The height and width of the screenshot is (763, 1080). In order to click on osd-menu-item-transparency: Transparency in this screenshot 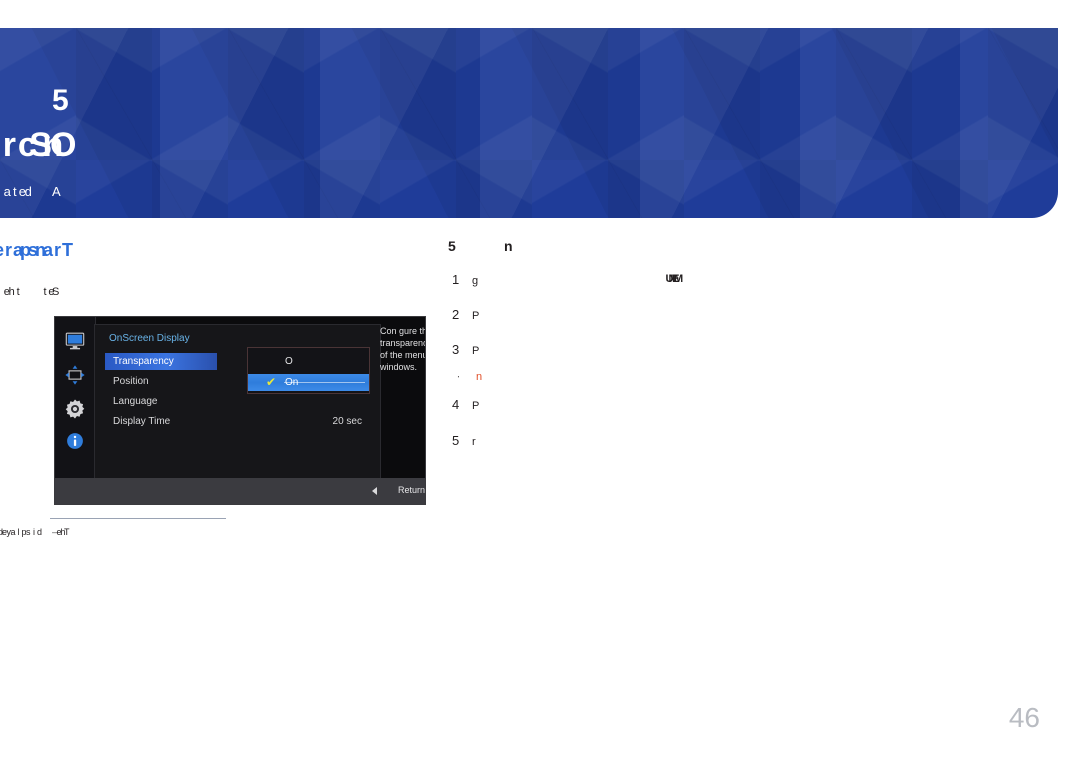, I will do `click(161, 361)`.